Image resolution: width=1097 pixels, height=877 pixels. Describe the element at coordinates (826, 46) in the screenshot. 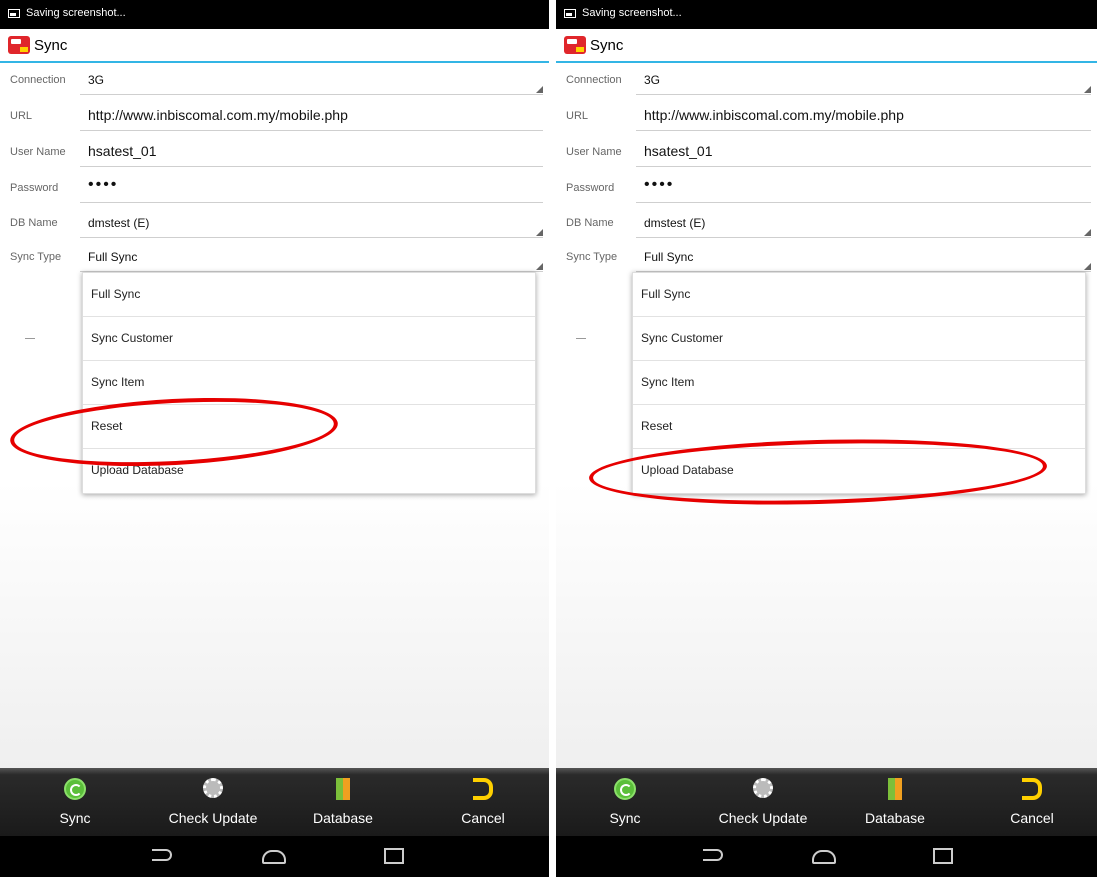

I see `title-bar: Sync` at that location.